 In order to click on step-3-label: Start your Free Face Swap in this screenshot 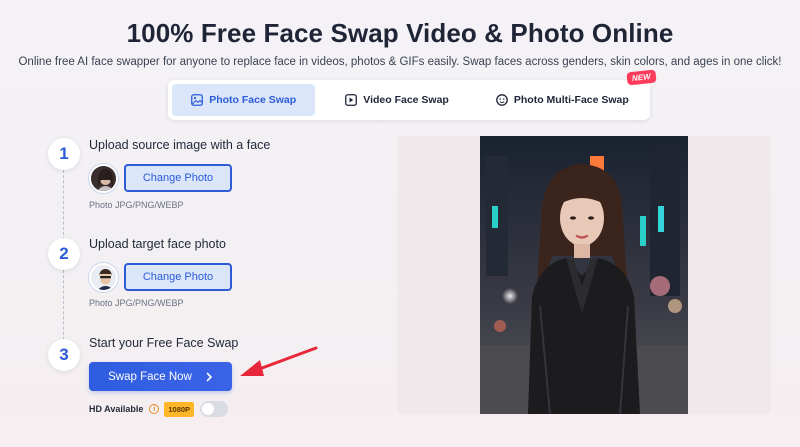, I will do `click(164, 343)`.